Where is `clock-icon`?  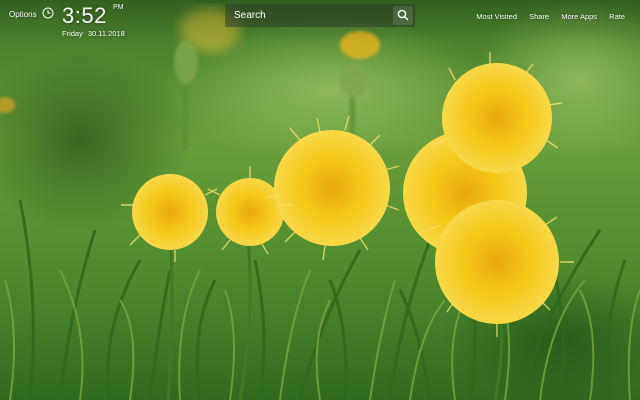
clock-icon is located at coordinates (48, 13).